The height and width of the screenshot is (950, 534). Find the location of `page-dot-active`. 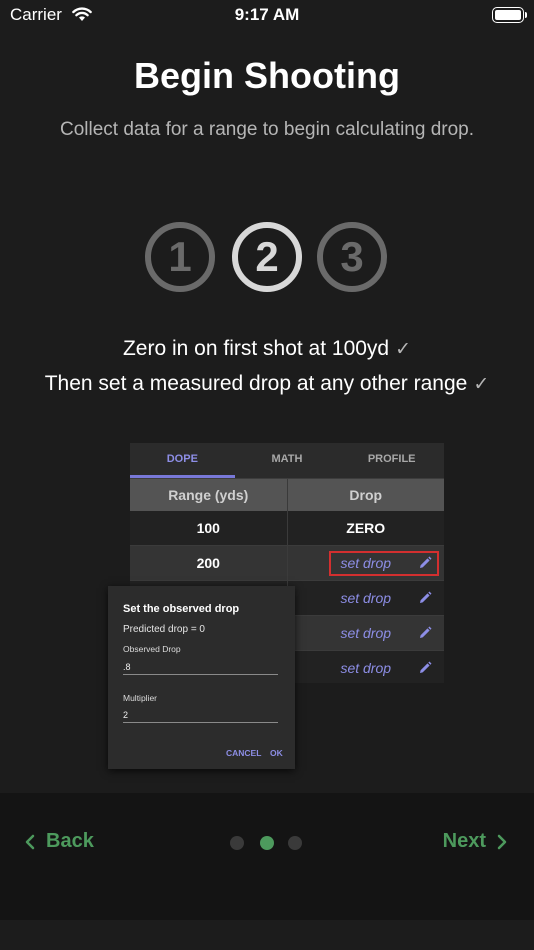

page-dot-active is located at coordinates (267, 843).